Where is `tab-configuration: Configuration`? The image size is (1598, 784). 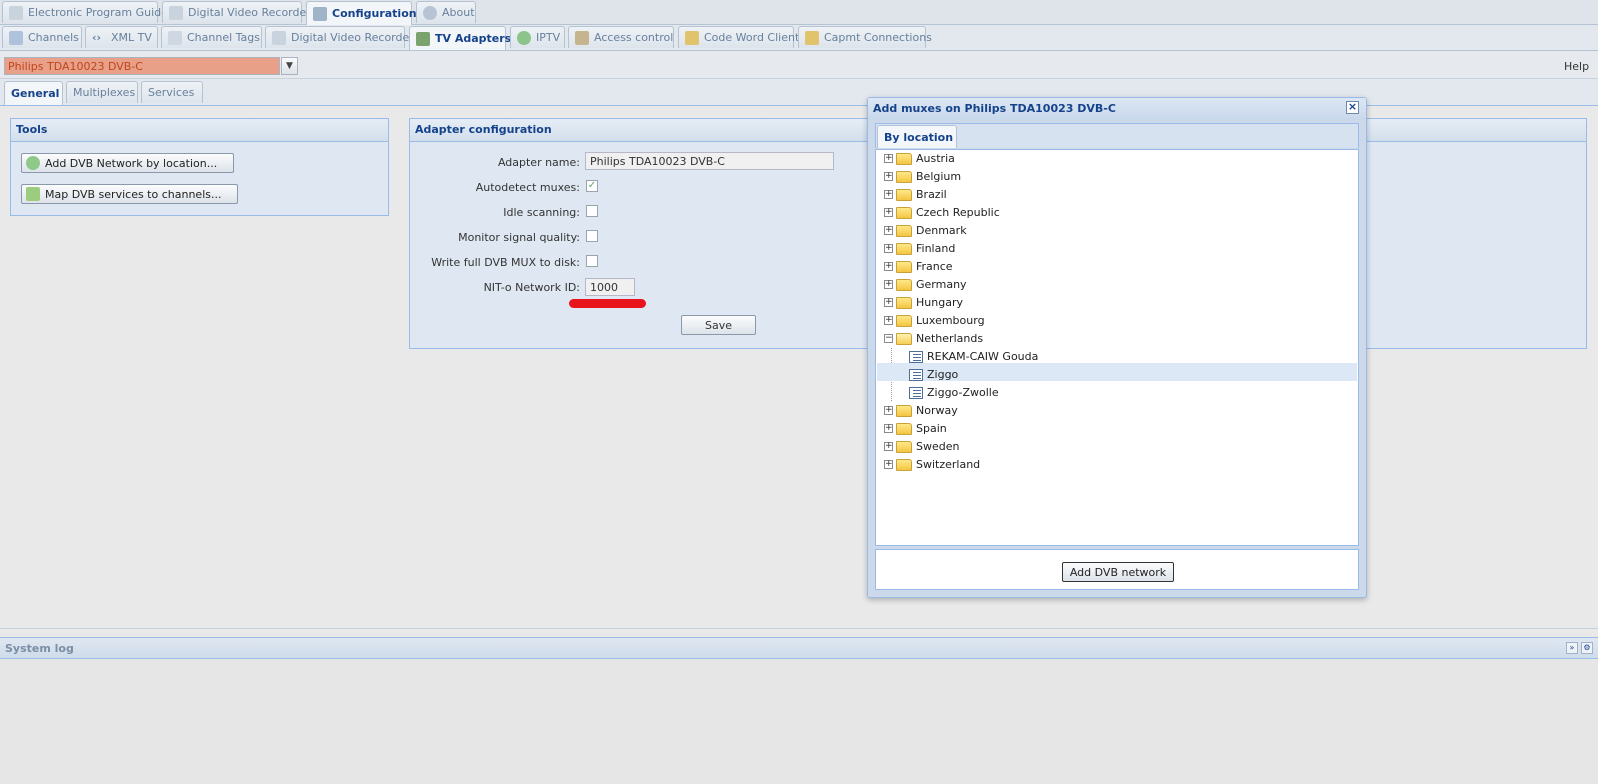 tab-configuration: Configuration is located at coordinates (361, 13).